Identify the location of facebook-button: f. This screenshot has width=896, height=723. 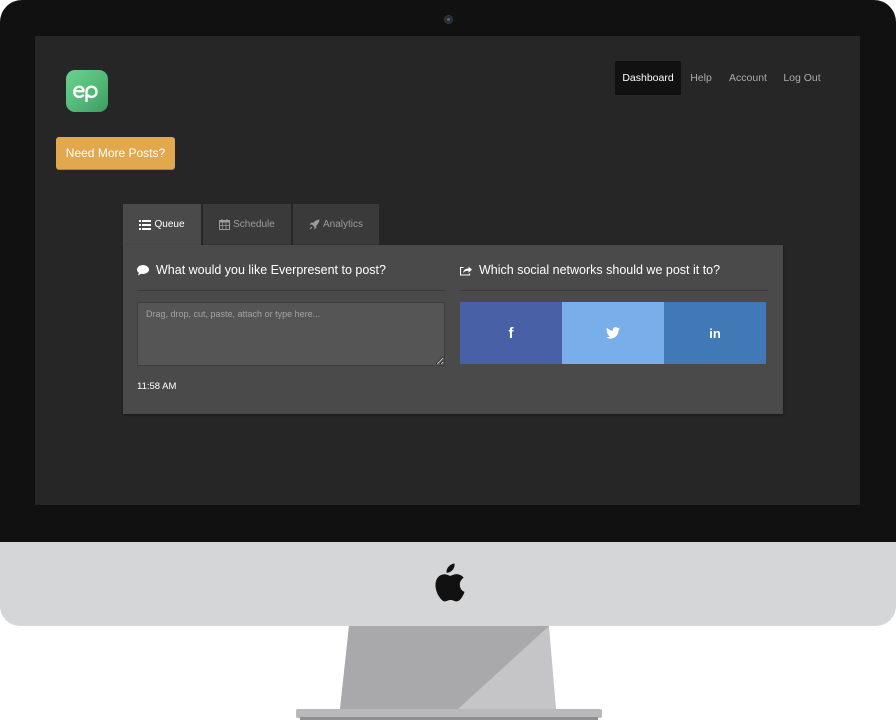
(511, 333).